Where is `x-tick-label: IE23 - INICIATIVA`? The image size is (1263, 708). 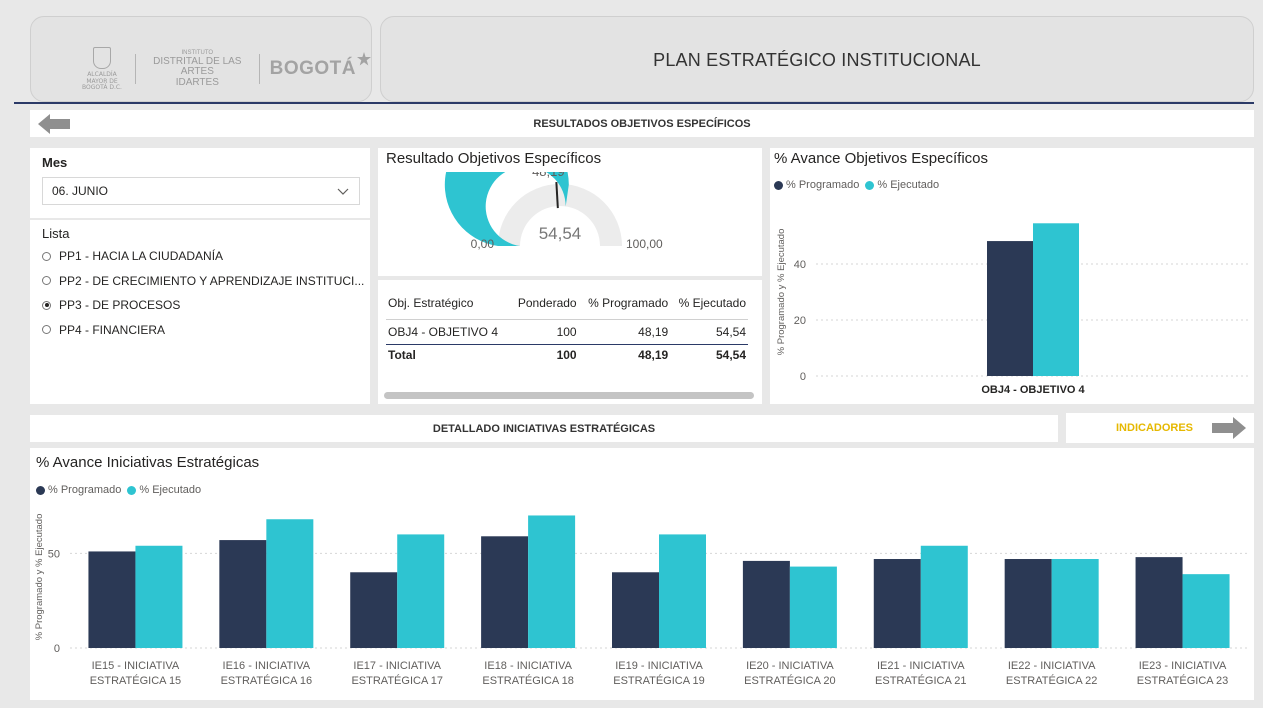 x-tick-label: IE23 - INICIATIVA is located at coordinates (1183, 666).